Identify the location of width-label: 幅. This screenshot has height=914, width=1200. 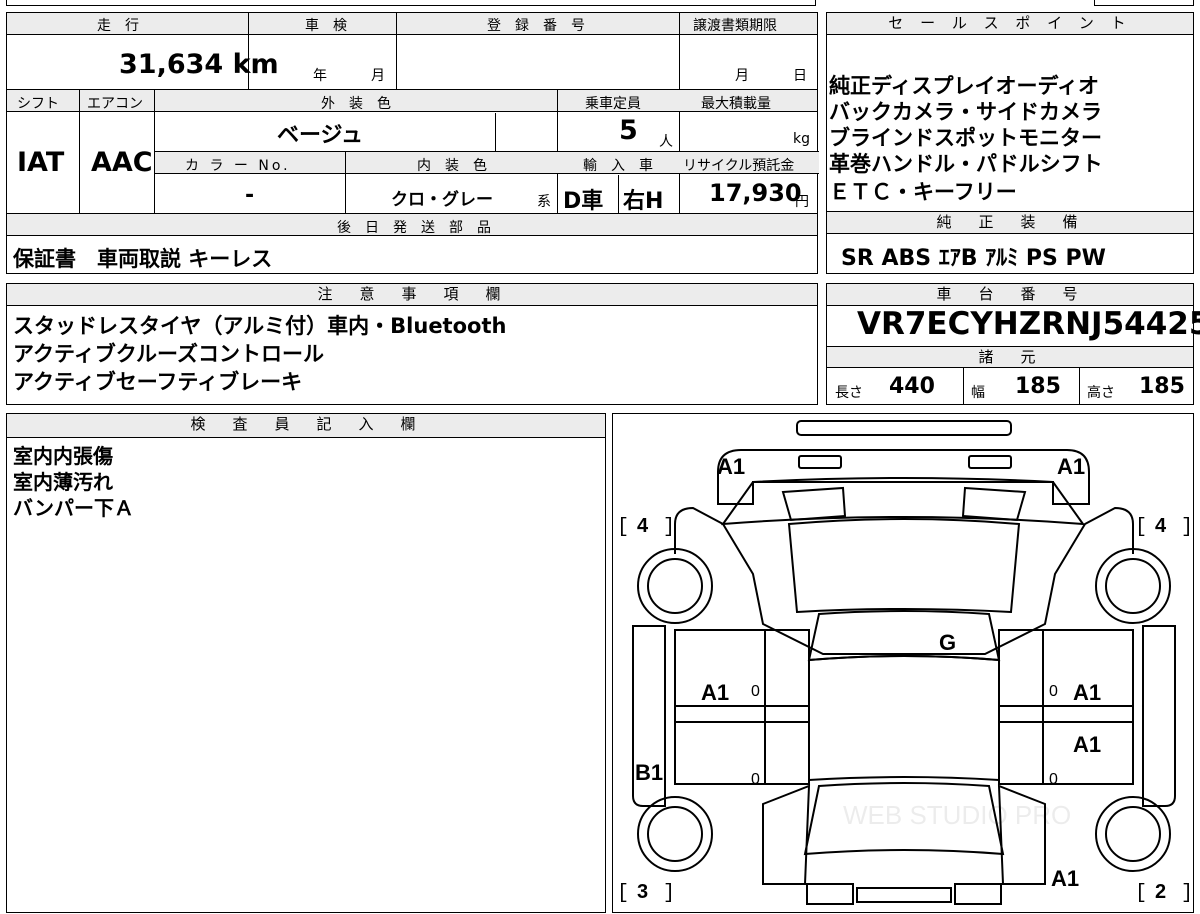
(978, 393).